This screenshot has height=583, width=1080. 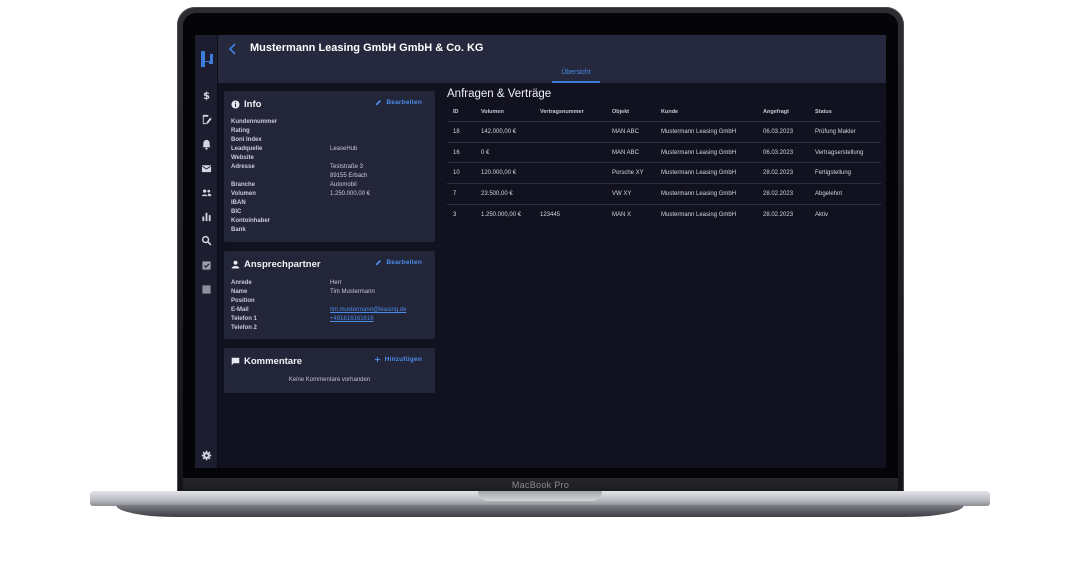 I want to click on search-icon, so click(x=206, y=240).